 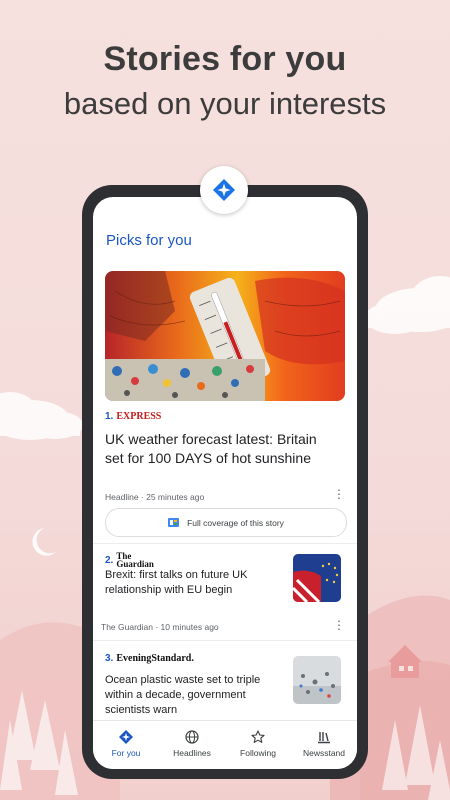 What do you see at coordinates (258, 745) in the screenshot?
I see `nav-following: Following` at bounding box center [258, 745].